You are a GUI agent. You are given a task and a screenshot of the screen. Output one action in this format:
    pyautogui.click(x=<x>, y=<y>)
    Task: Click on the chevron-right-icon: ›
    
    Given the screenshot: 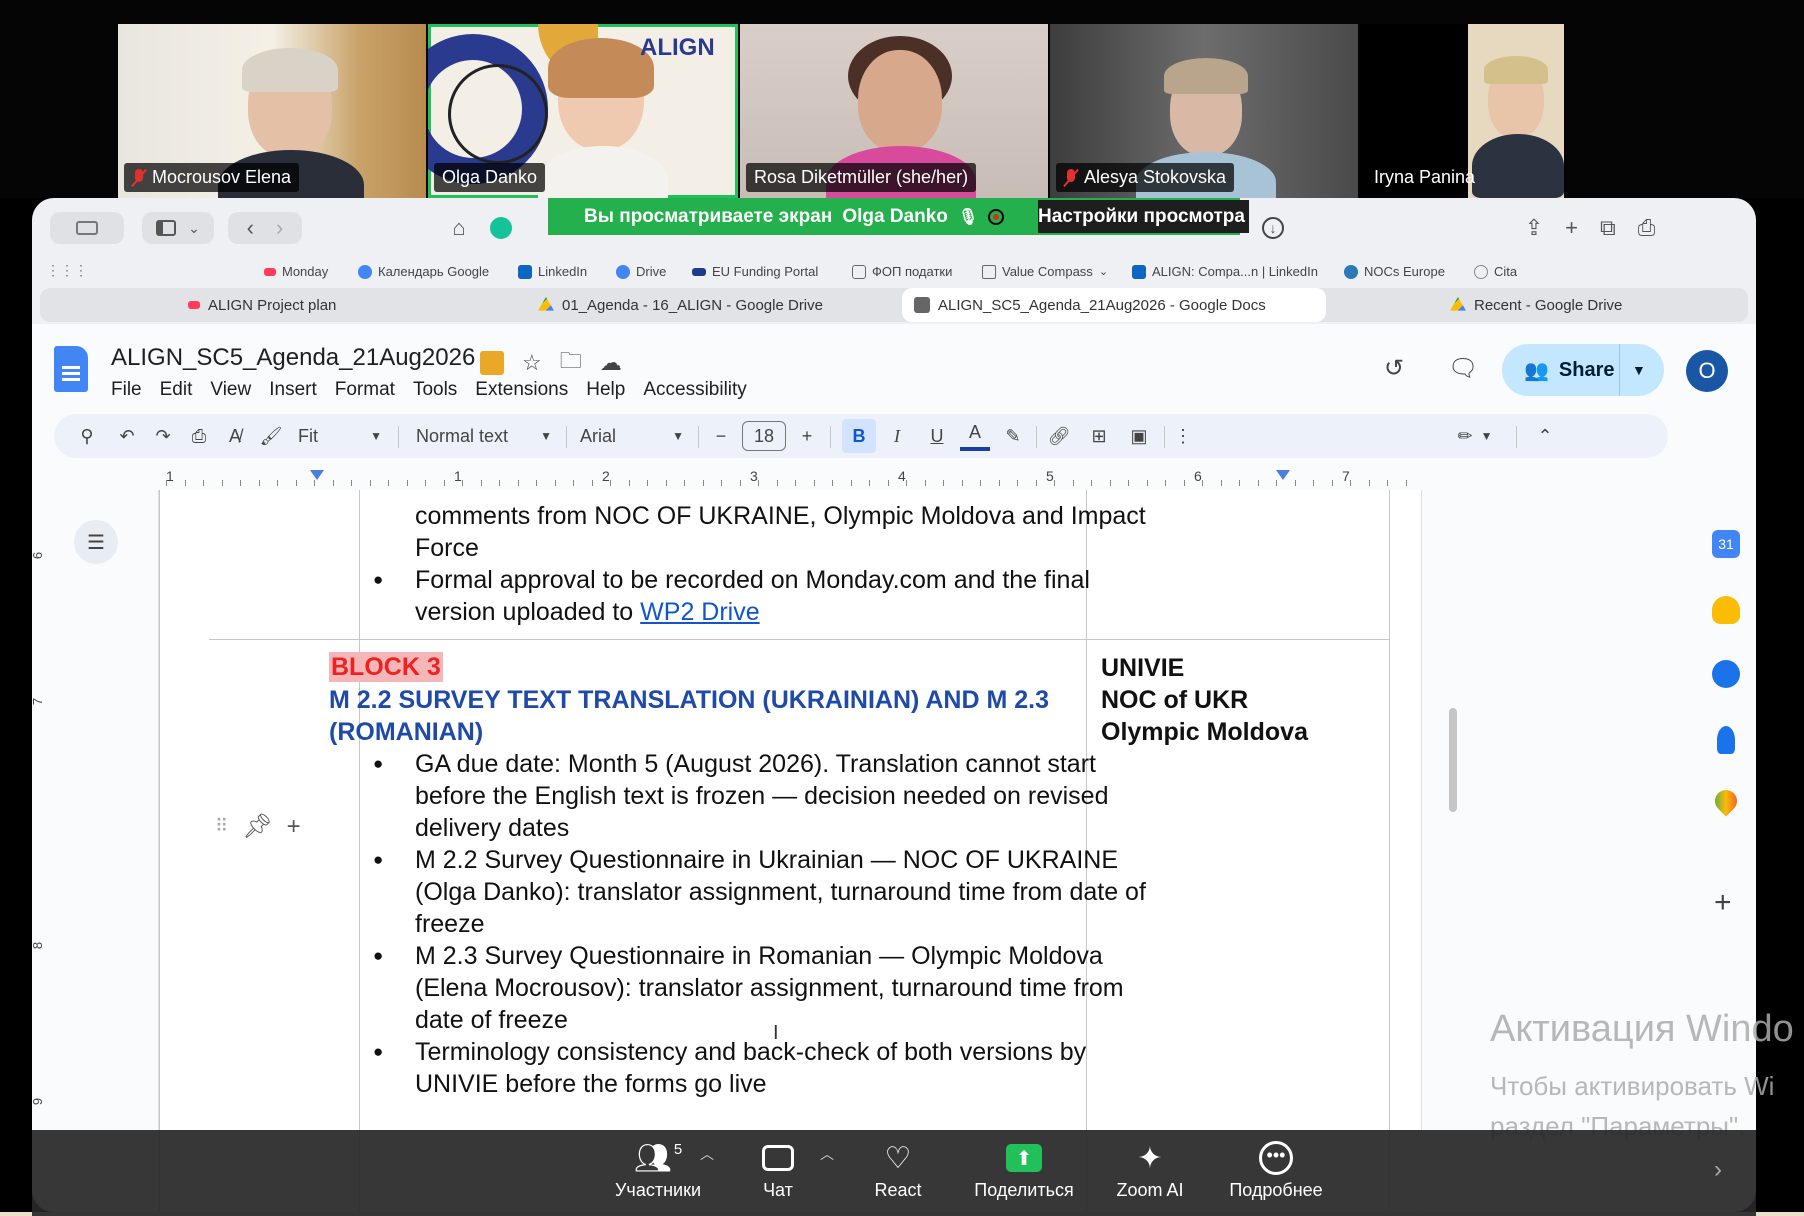 What is the action you would take?
    pyautogui.click(x=1718, y=1170)
    